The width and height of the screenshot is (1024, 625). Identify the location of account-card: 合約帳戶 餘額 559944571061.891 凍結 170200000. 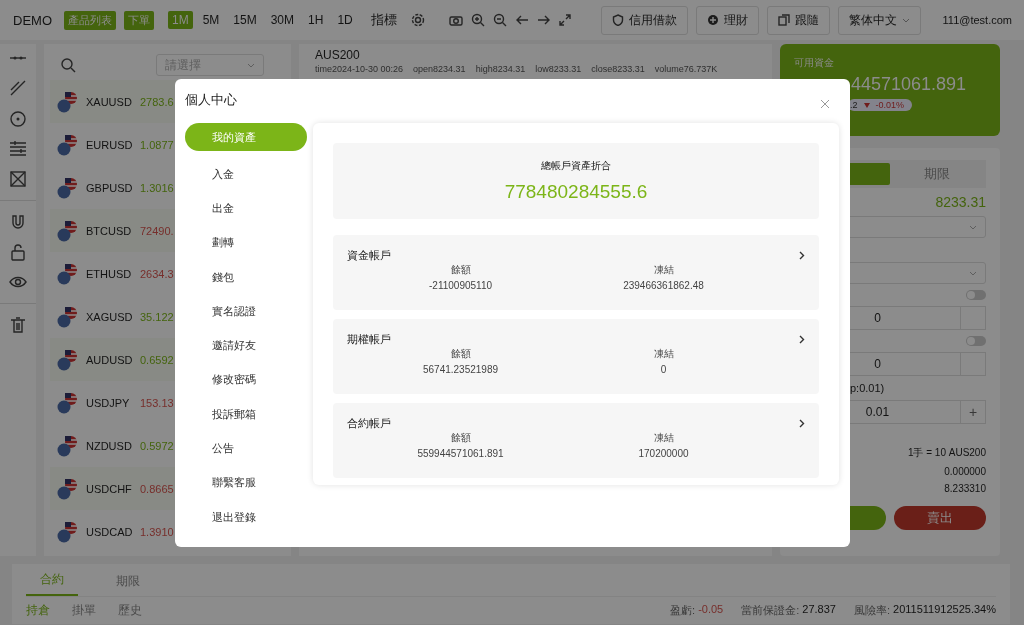
(576, 440).